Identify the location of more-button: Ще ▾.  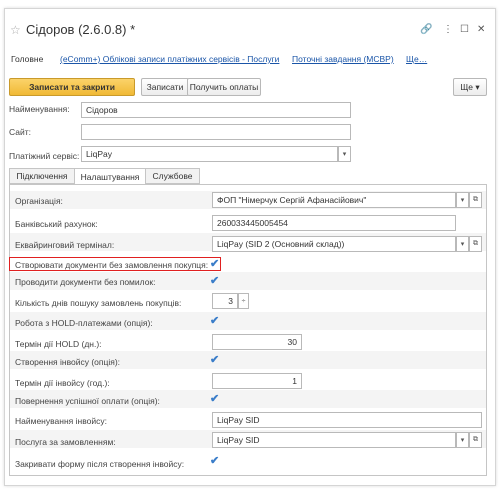
(470, 87).